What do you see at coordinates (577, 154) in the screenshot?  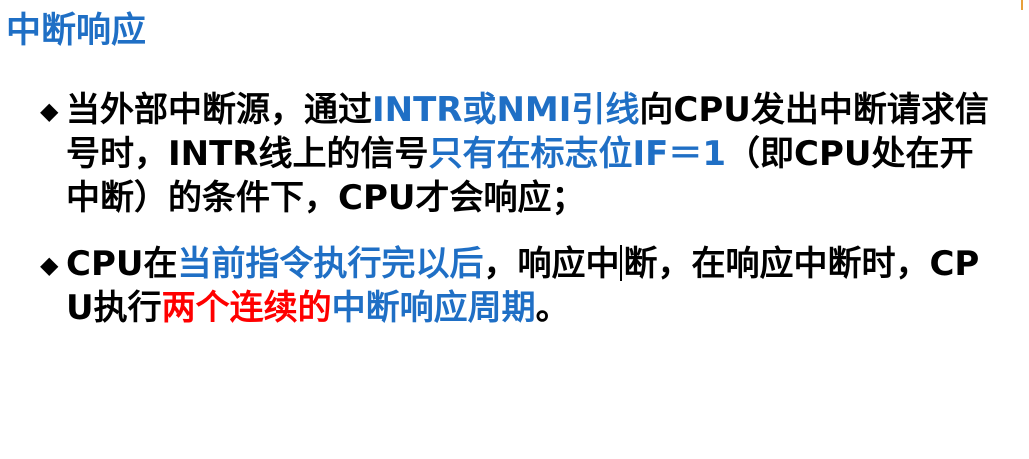 I see `highlight-if-flag: 只有在标志位IF＝1` at bounding box center [577, 154].